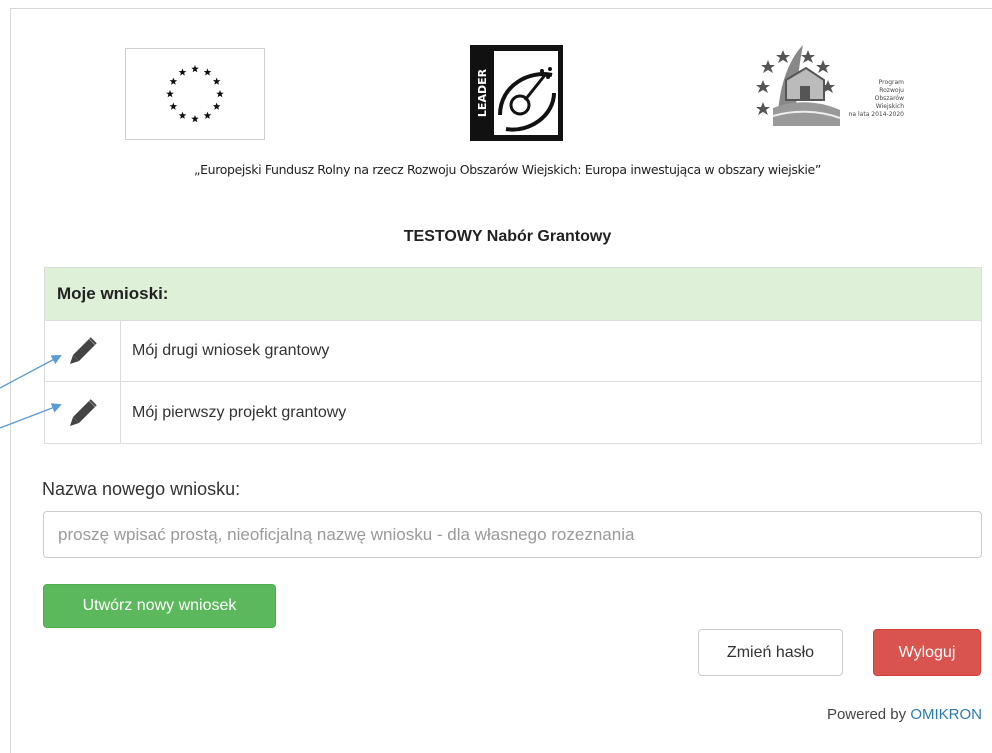  I want to click on logout-button: Wyloguj, so click(927, 652).